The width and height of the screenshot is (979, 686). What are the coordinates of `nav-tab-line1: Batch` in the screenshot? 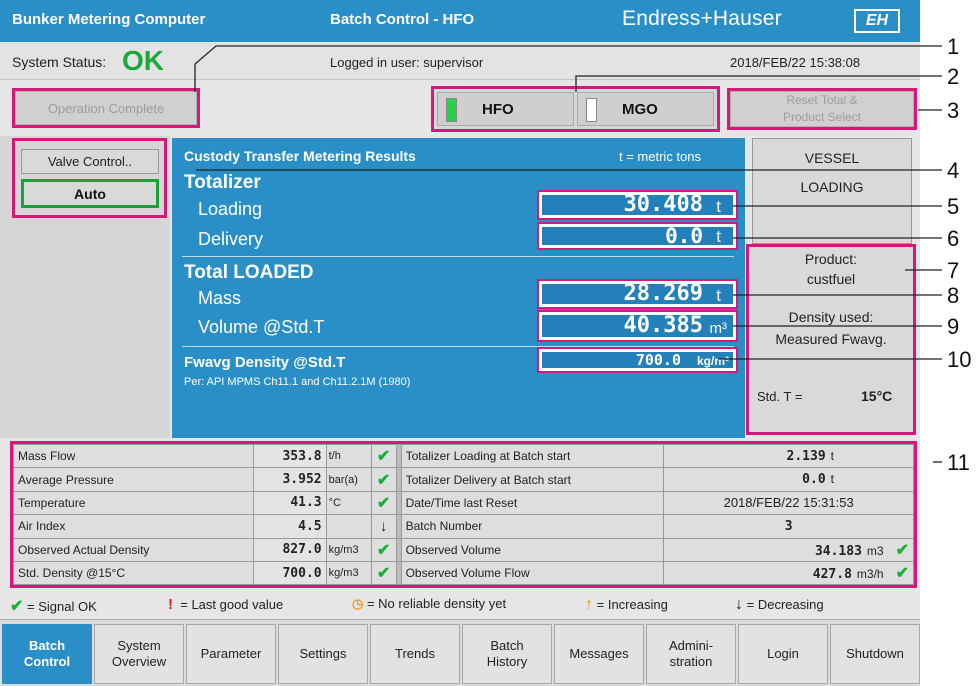 It's located at (47, 645).